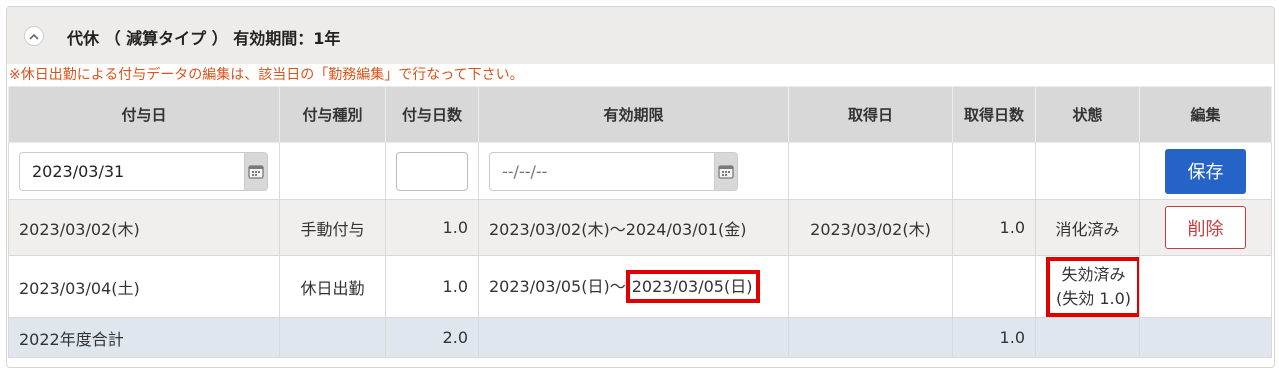  I want to click on edit-notice: ※休日出勤による付与データの編集は、該当日の「勤務編集」で行なって下さい。, so click(266, 75).